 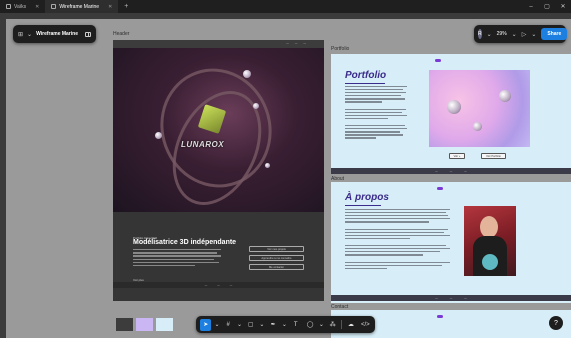 I want to click on about-footer: — — —, so click(x=451, y=298).